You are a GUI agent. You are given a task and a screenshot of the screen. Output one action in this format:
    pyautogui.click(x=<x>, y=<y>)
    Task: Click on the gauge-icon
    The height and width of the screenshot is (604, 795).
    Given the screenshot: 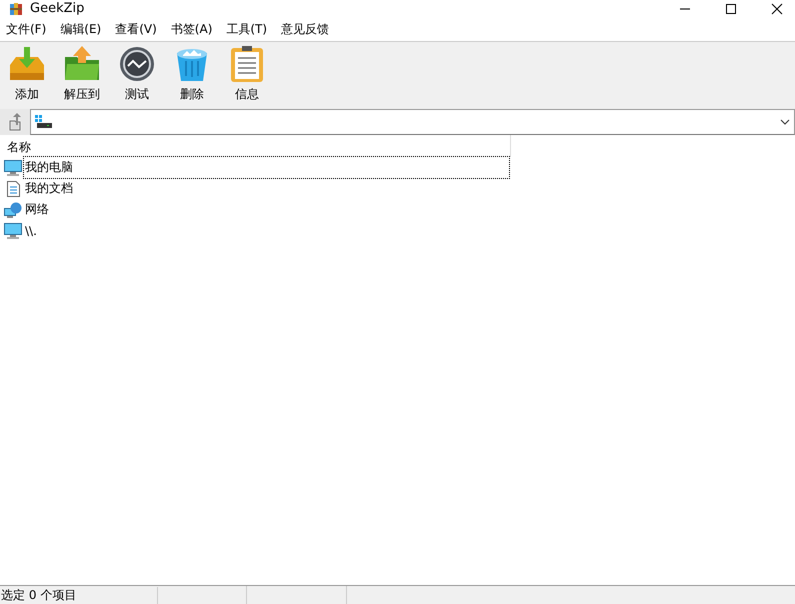 What is the action you would take?
    pyautogui.click(x=137, y=64)
    